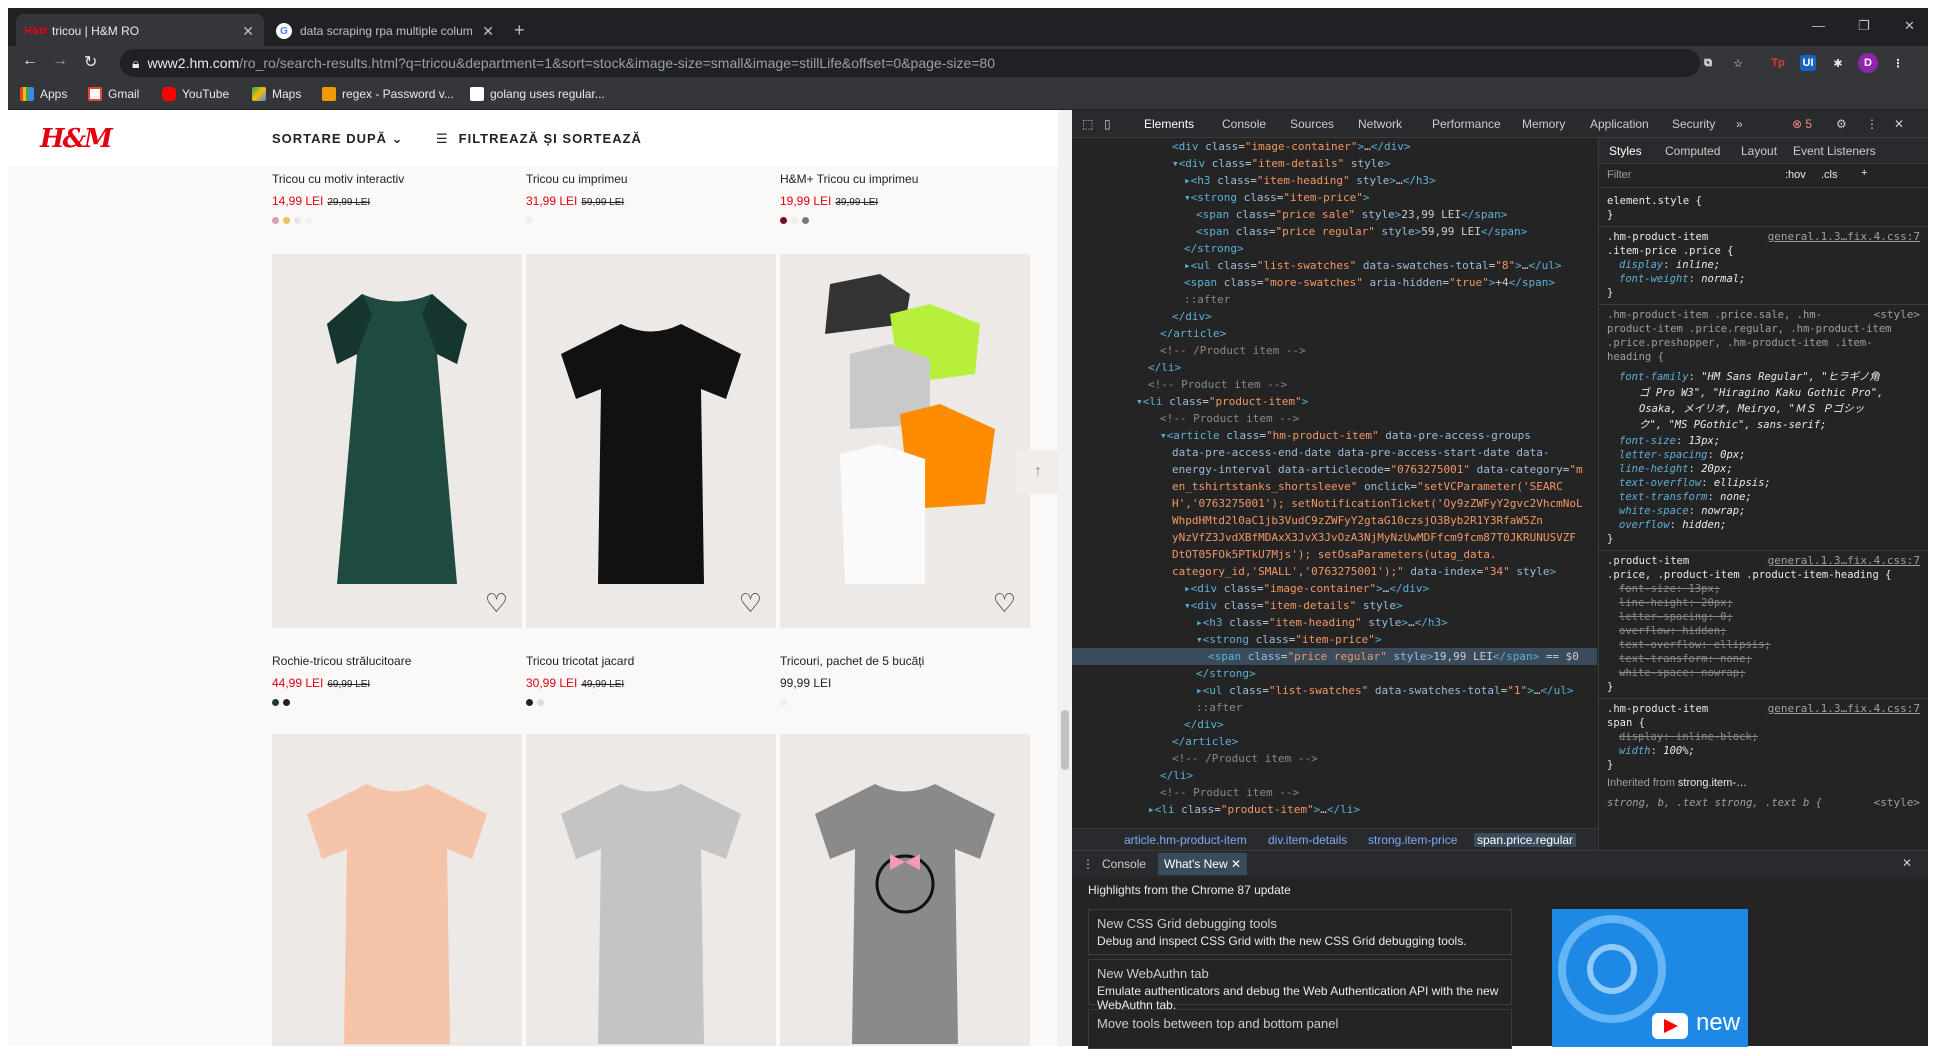 Image resolution: width=1936 pixels, height=1056 pixels. I want to click on close-window-icon: ✕, so click(1909, 26).